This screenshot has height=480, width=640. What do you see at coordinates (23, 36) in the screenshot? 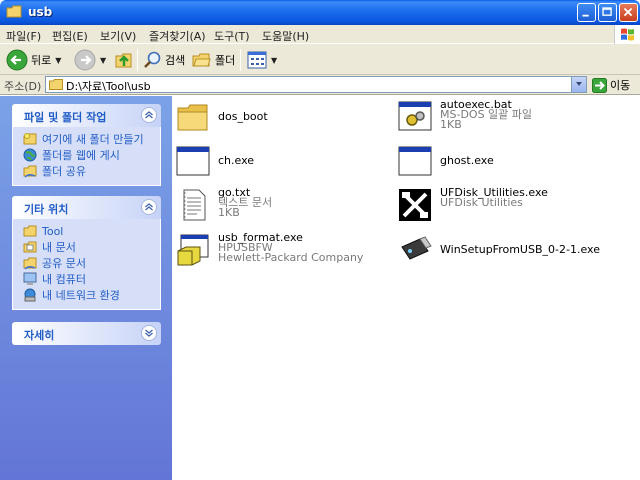
I see `menu-file: 파일(F)` at bounding box center [23, 36].